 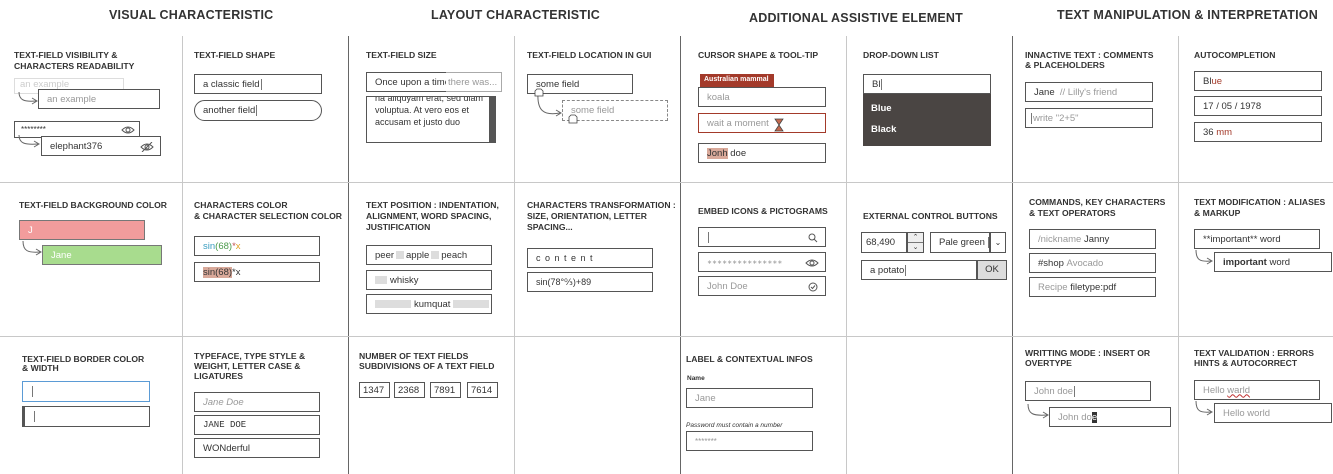 What do you see at coordinates (1048, 363) in the screenshot?
I see `cell-title: OVERTYPE` at bounding box center [1048, 363].